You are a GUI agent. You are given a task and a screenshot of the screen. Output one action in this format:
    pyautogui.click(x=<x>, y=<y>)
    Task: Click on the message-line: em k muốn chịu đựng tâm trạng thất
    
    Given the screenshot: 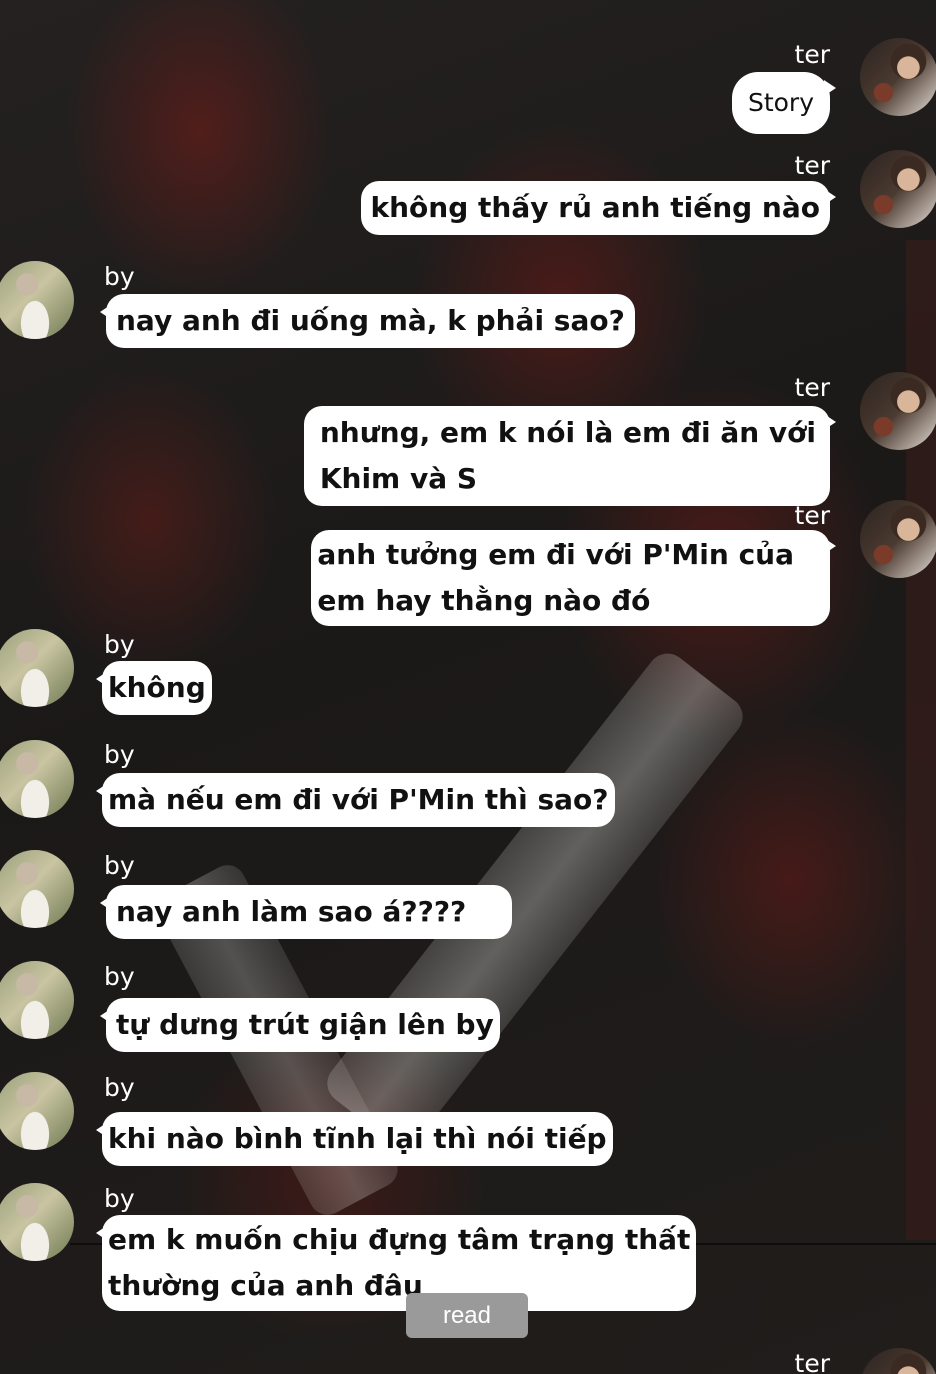 What is the action you would take?
    pyautogui.click(x=399, y=1239)
    